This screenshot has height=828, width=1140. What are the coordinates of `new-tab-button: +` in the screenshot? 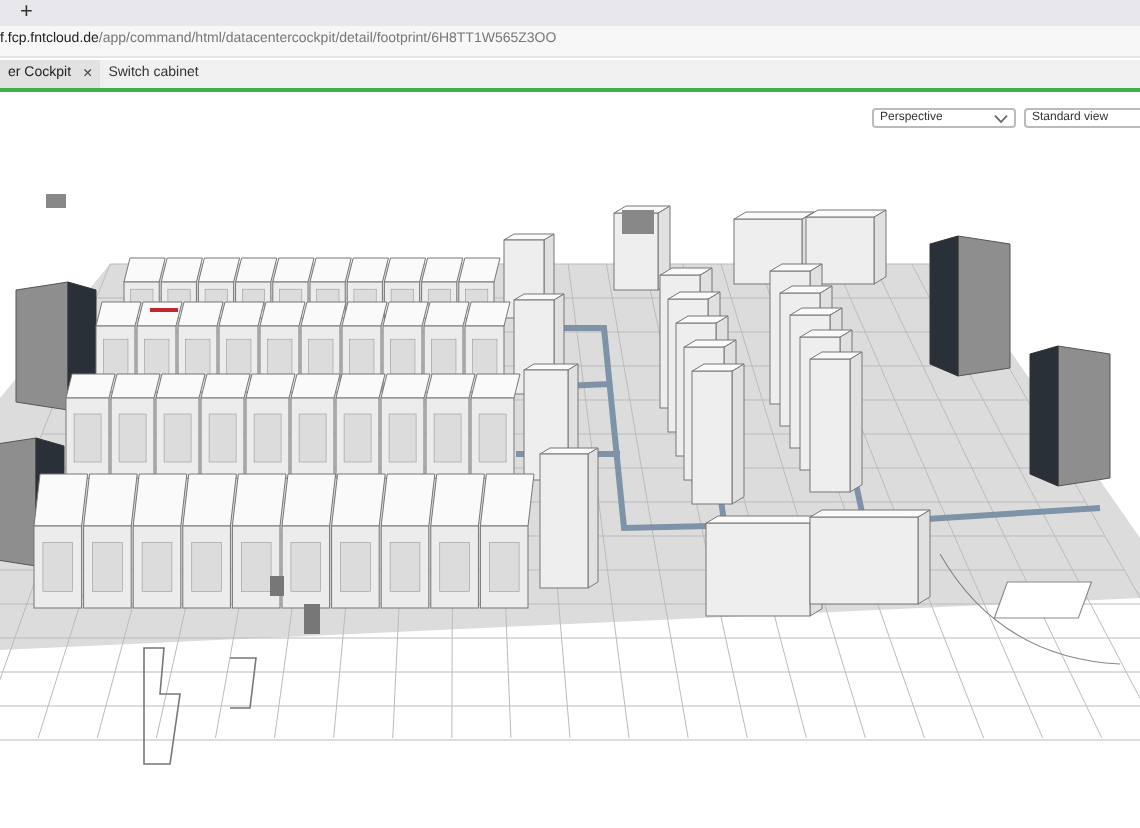 It's located at (26, 13).